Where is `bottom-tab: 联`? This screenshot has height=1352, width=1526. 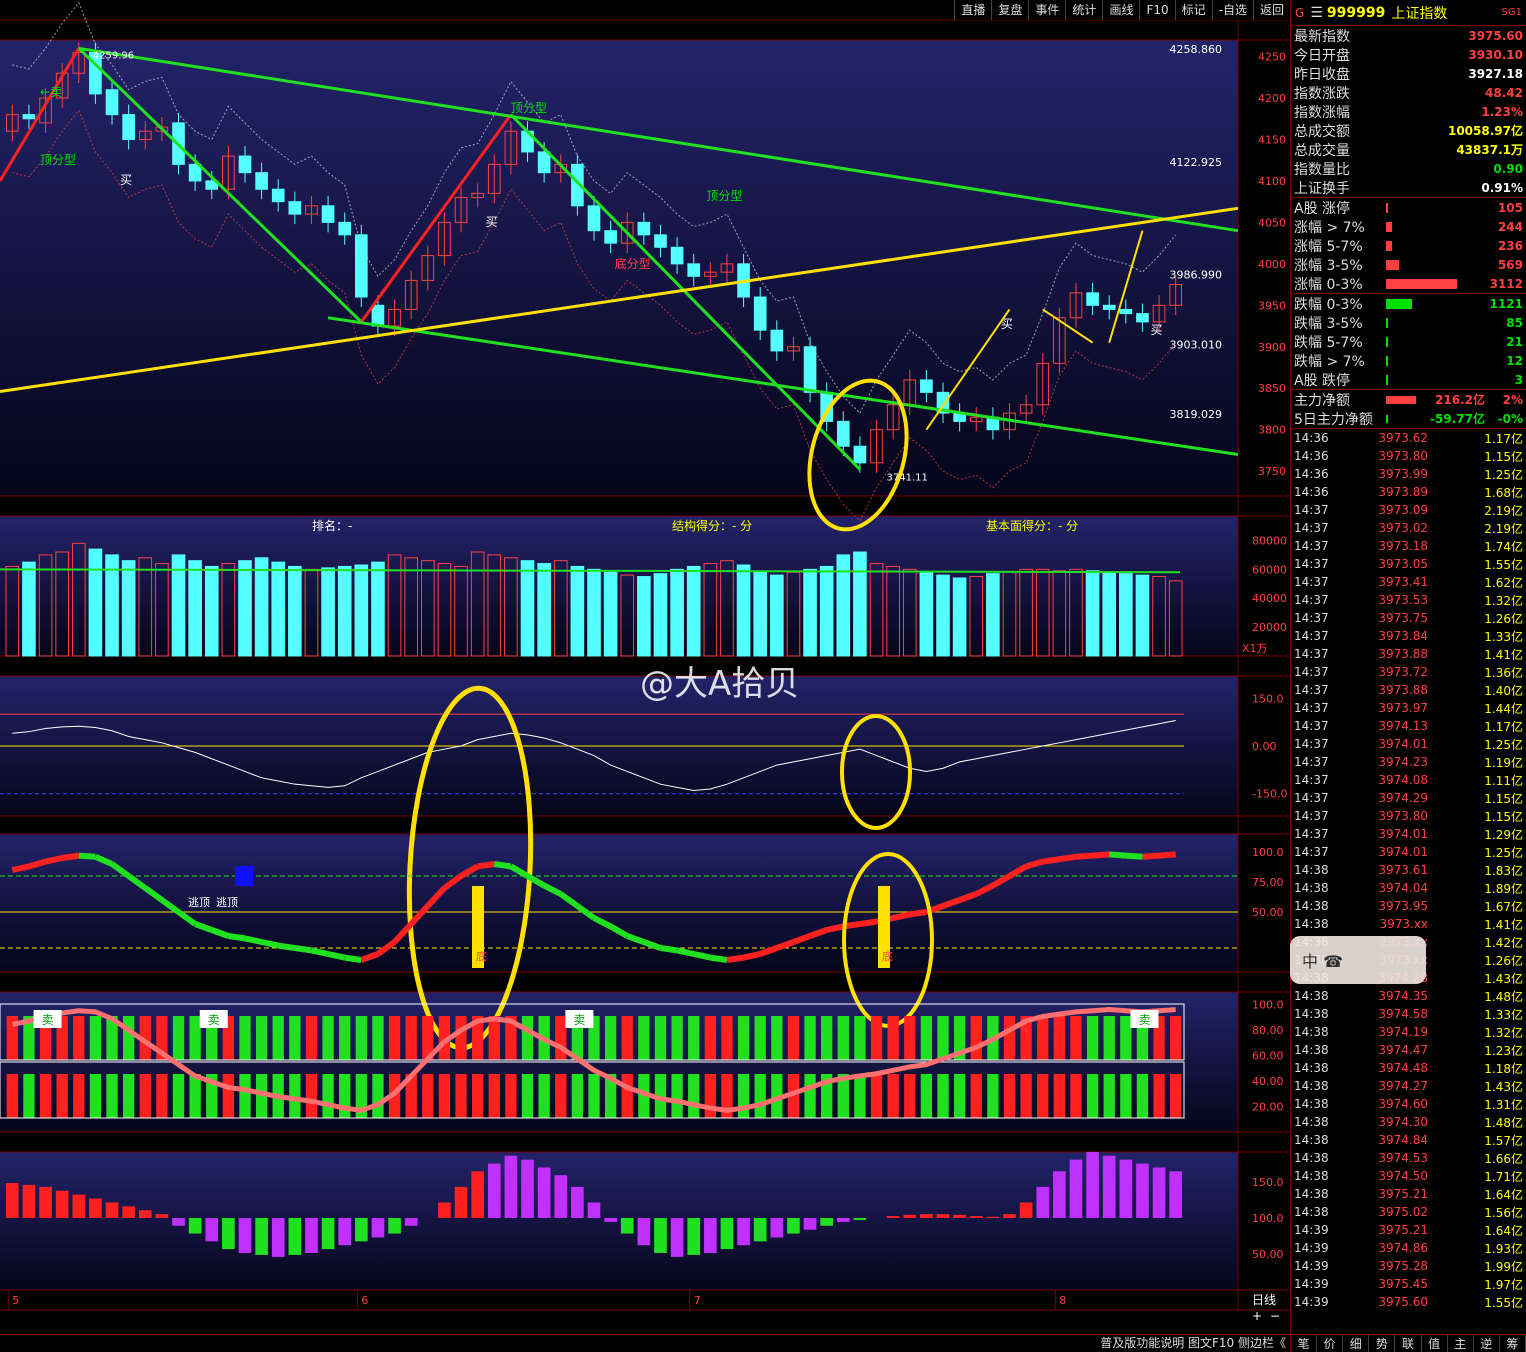
bottom-tab: 联 is located at coordinates (1408, 1343).